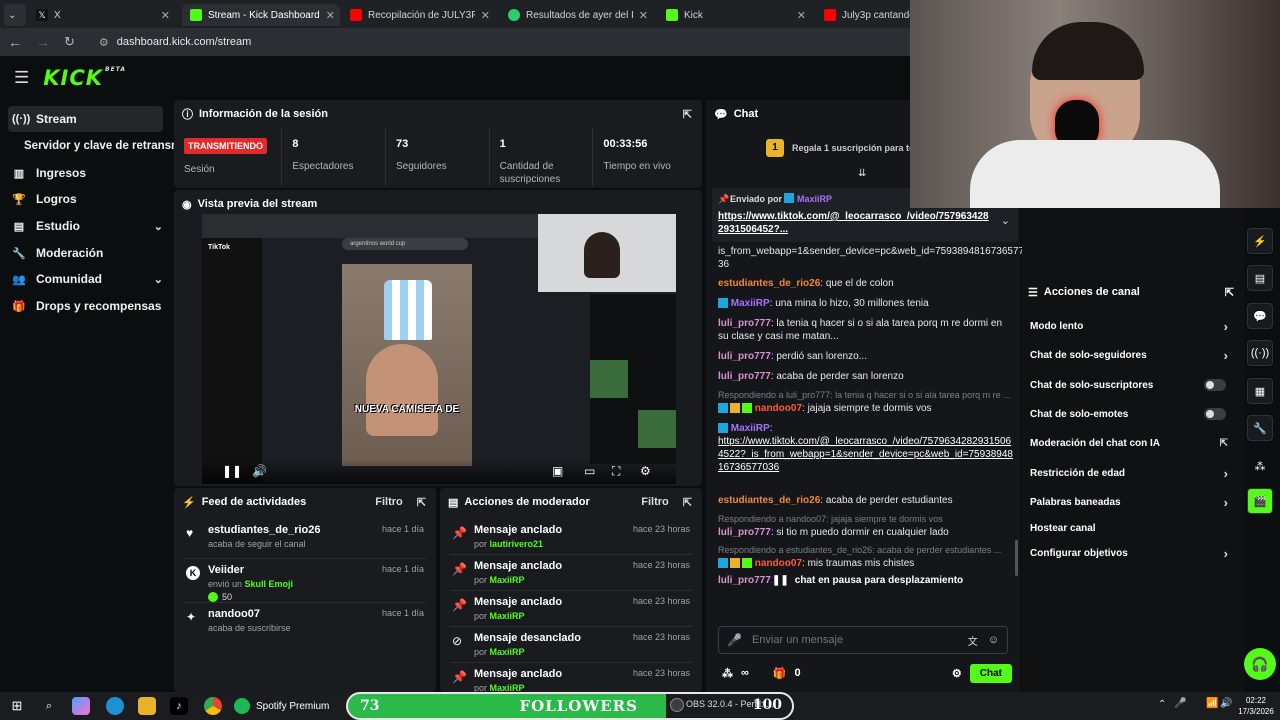 This screenshot has width=1280, height=720. Describe the element at coordinates (1131, 326) in the screenshot. I see `action-slow-mode: Modo lento ›` at that location.